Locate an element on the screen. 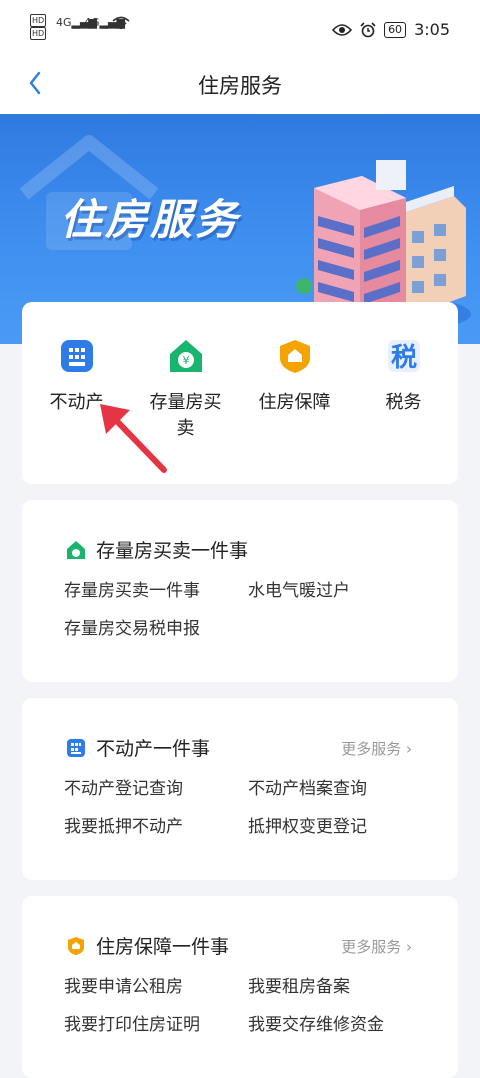 This screenshot has height=1078, width=480. status-bar: HD HD 4G▂▄▆ 4G▂▄▆ 60 3:05 is located at coordinates (240, 29).